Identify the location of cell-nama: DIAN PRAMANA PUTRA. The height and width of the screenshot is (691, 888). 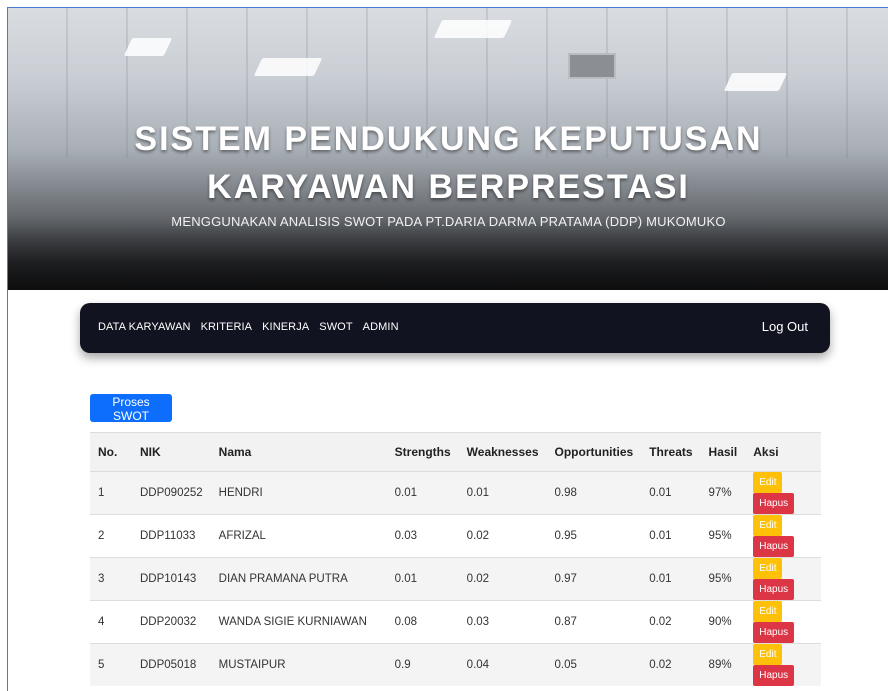
(298, 579).